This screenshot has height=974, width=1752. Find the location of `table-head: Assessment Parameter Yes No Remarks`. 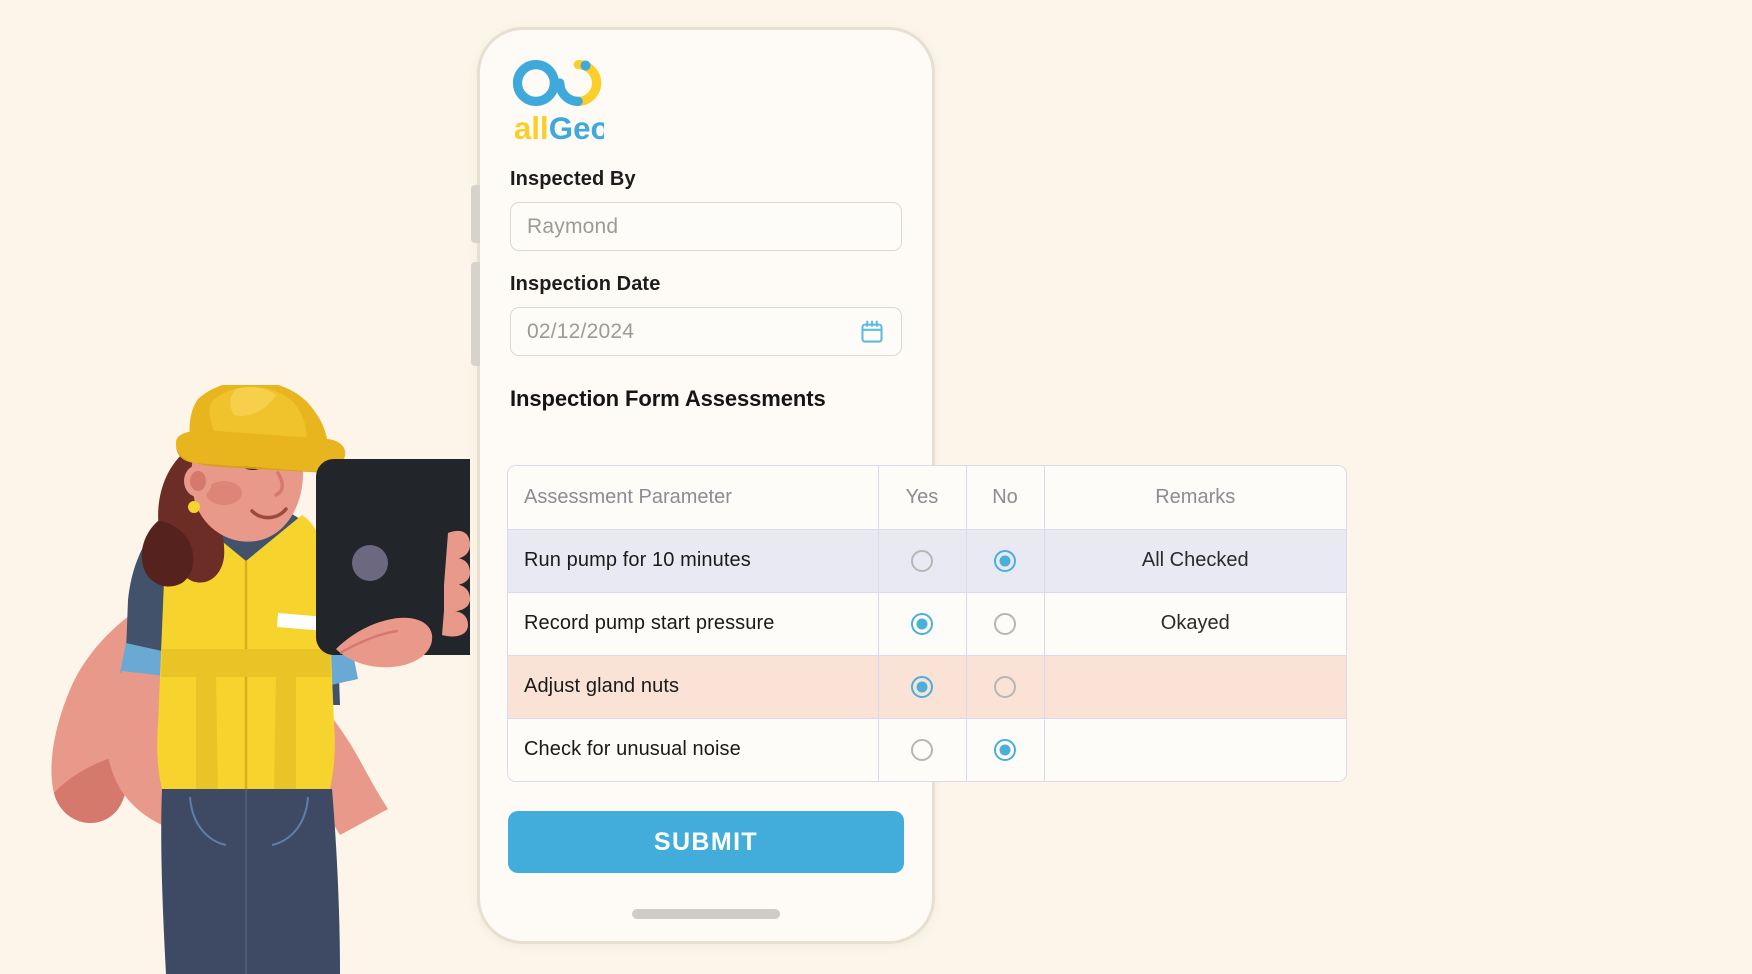

table-head: Assessment Parameter Yes No Remarks is located at coordinates (927, 498).